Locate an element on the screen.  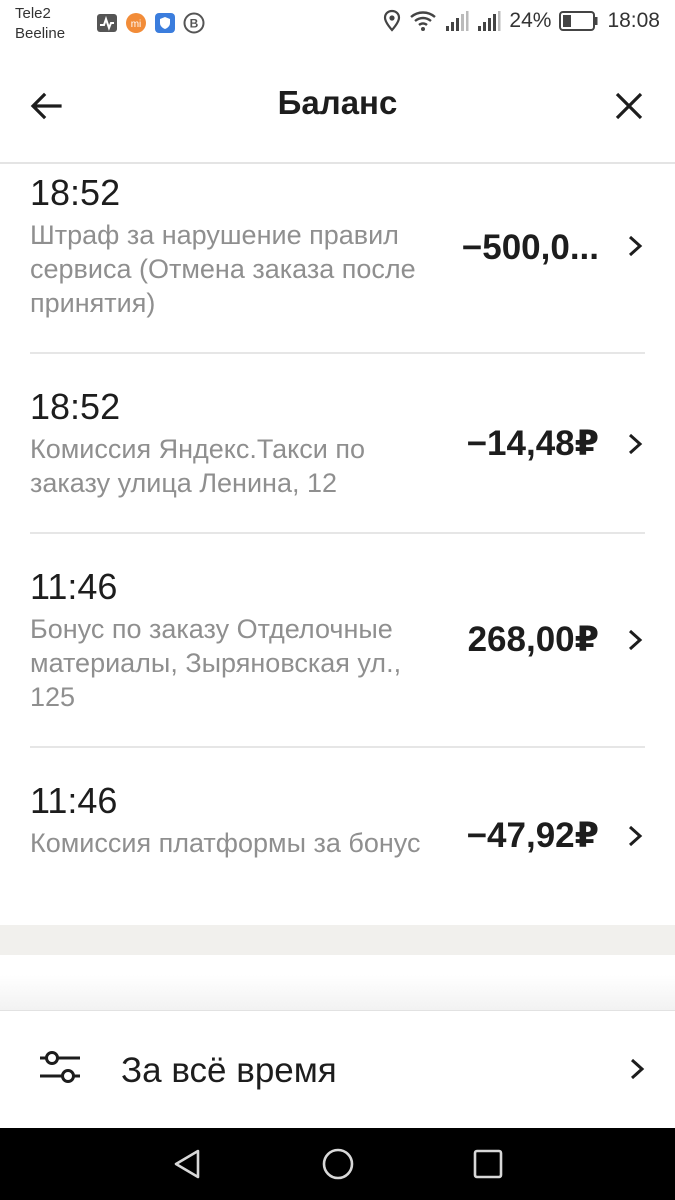
svg-text: B is located at coordinates (194, 24).